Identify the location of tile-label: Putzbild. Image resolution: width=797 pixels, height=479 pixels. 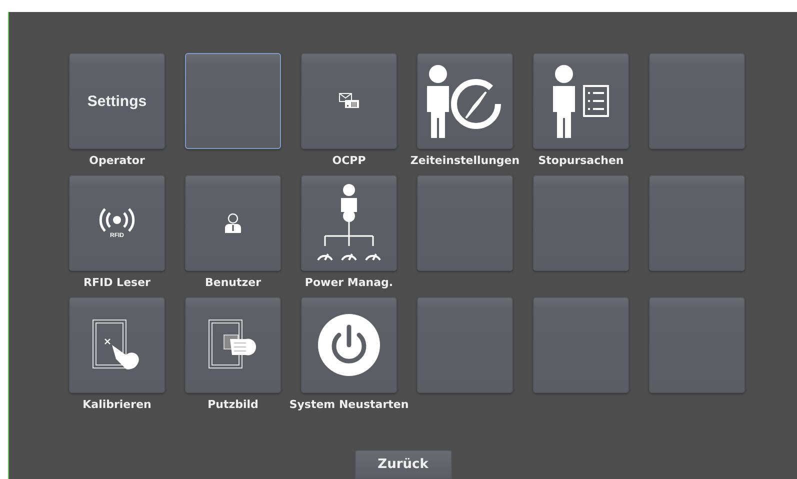
(233, 404).